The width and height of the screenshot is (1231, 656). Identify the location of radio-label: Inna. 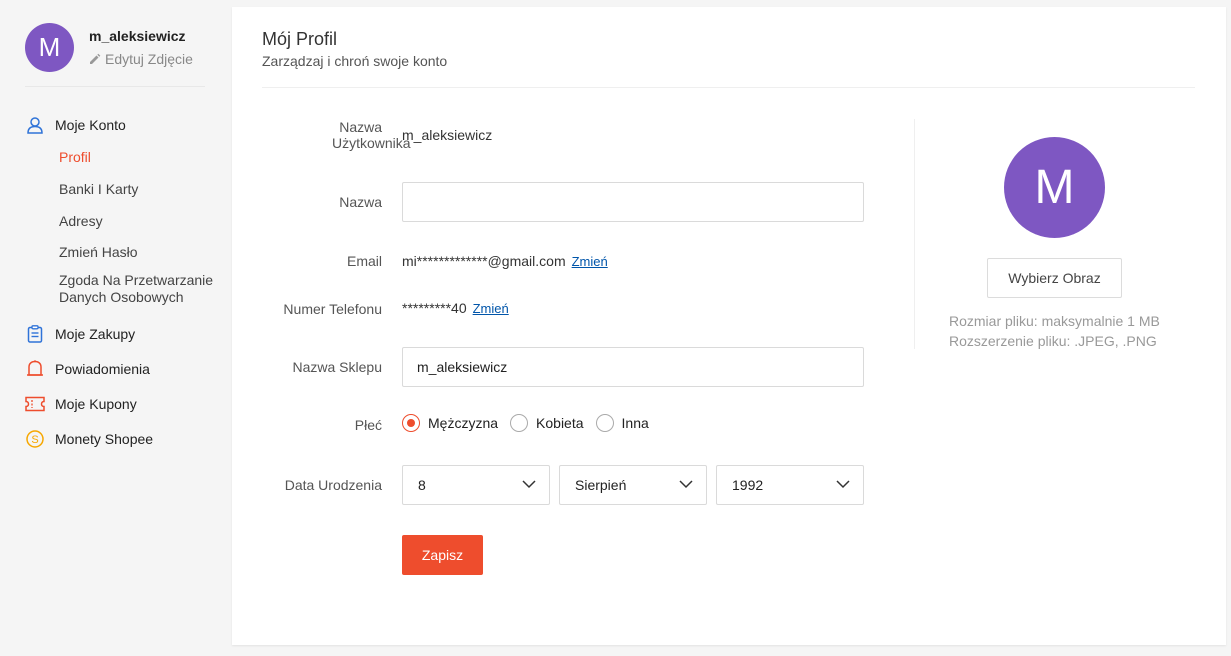
(635, 423).